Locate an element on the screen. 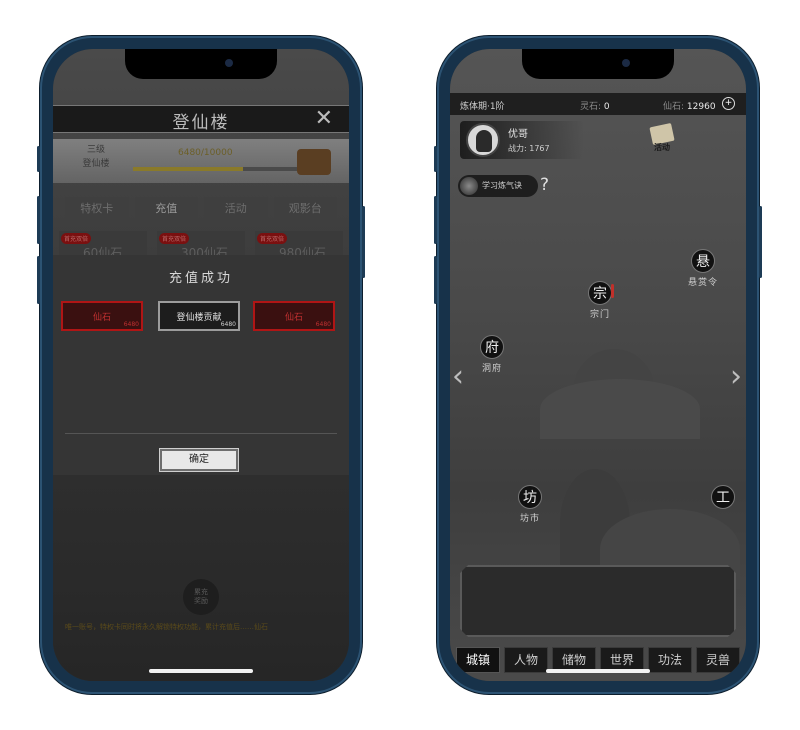 Image resolution: width=800 pixels, height=730 pixels. learn-technique-button: 学习炼气诀 ? is located at coordinates (503, 186).